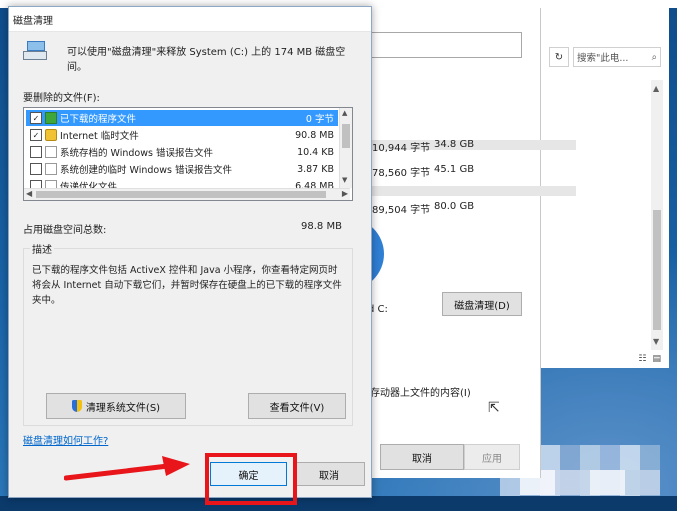  I want to click on apply-button: 应用, so click(492, 457).